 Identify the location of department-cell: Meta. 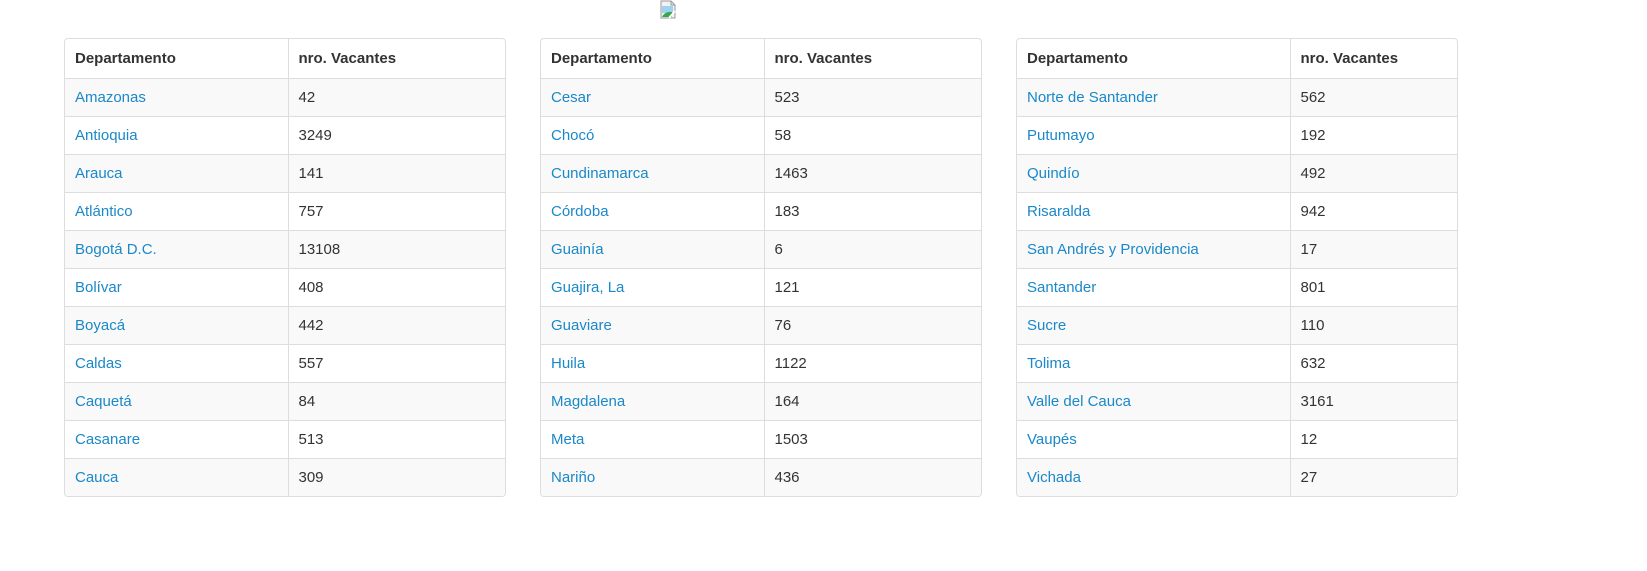
(652, 438).